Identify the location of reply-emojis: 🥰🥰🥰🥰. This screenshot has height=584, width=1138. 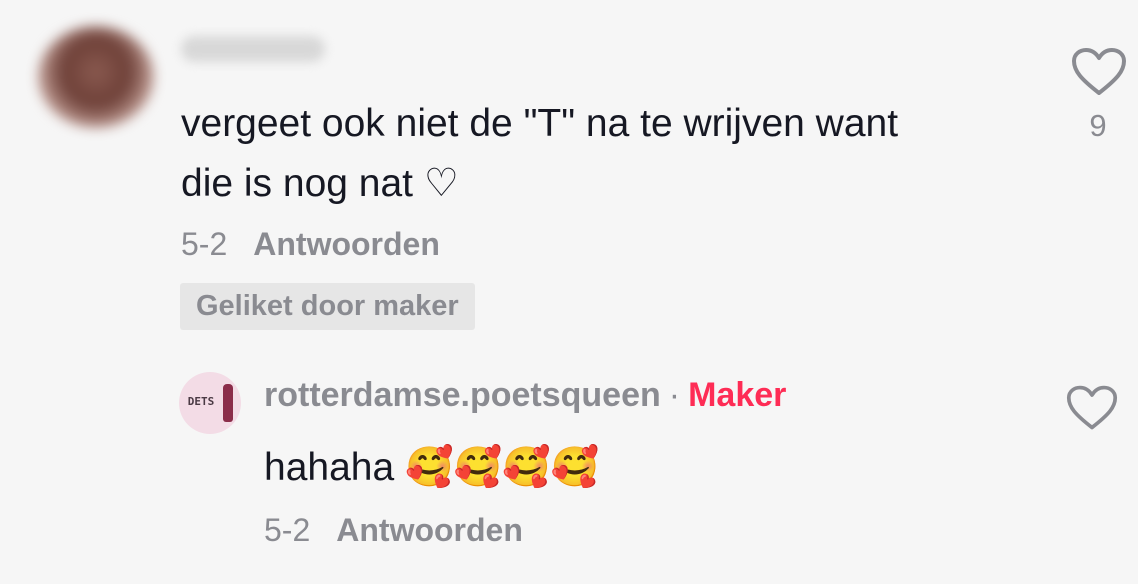
(502, 467).